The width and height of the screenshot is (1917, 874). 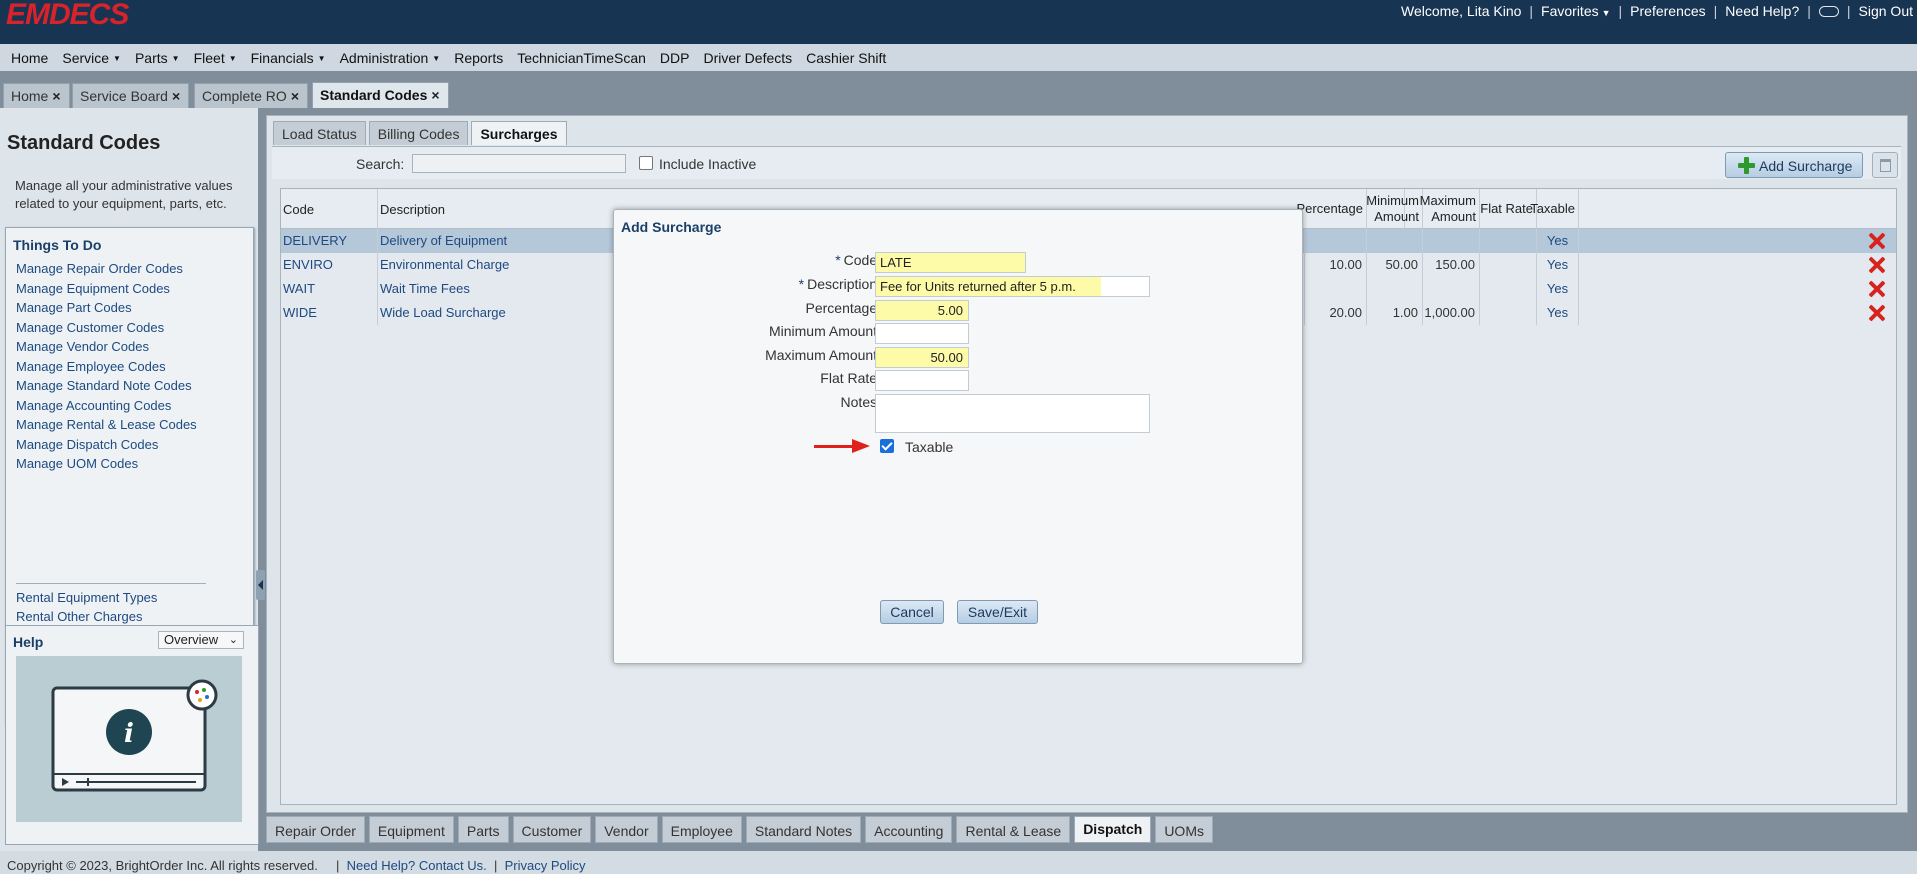 What do you see at coordinates (950, 262) in the screenshot?
I see `code-input: LATE` at bounding box center [950, 262].